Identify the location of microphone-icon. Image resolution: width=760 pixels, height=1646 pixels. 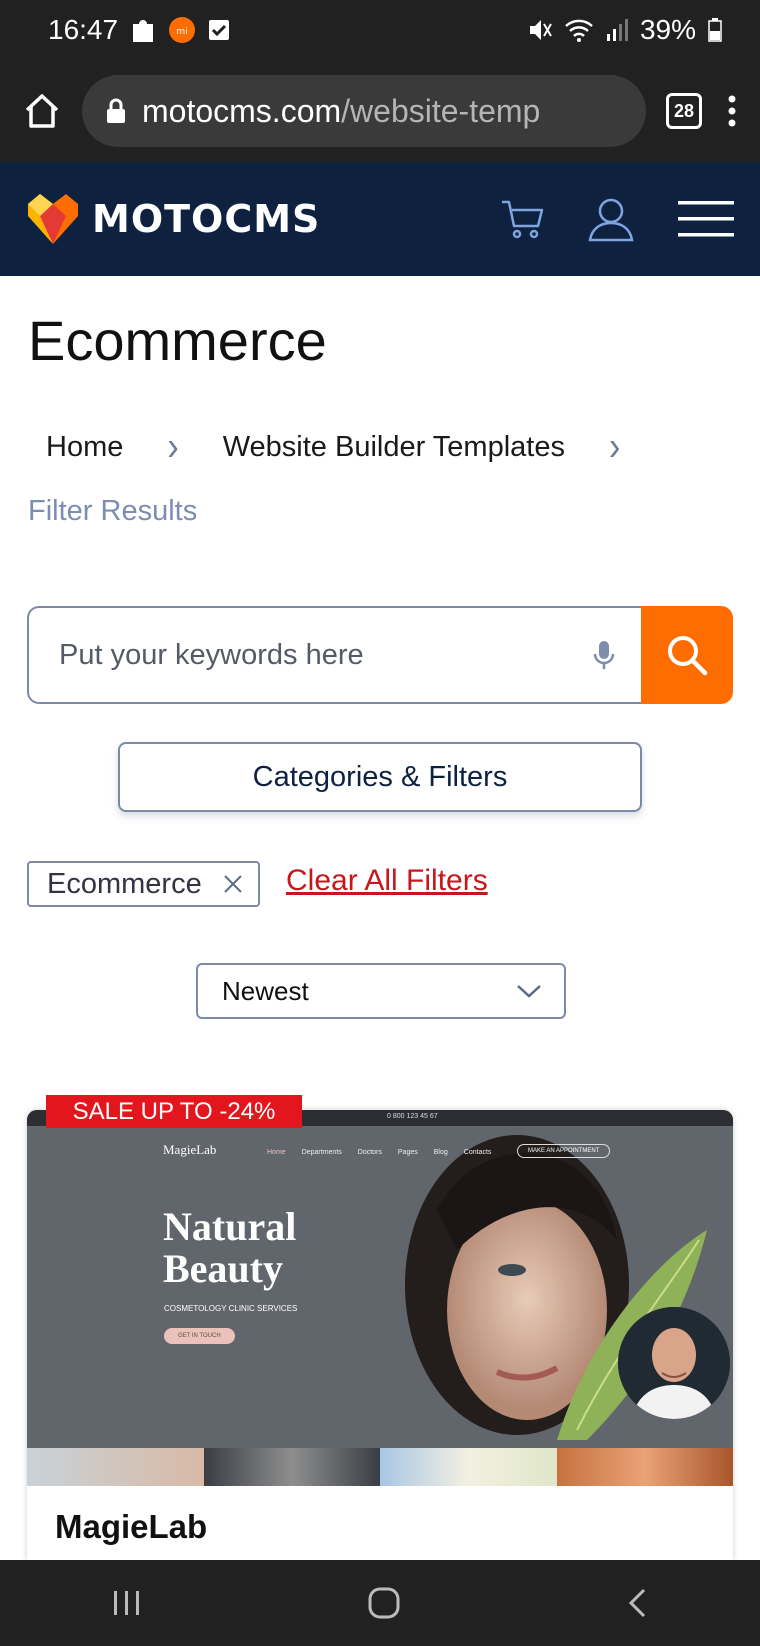
(604, 655).